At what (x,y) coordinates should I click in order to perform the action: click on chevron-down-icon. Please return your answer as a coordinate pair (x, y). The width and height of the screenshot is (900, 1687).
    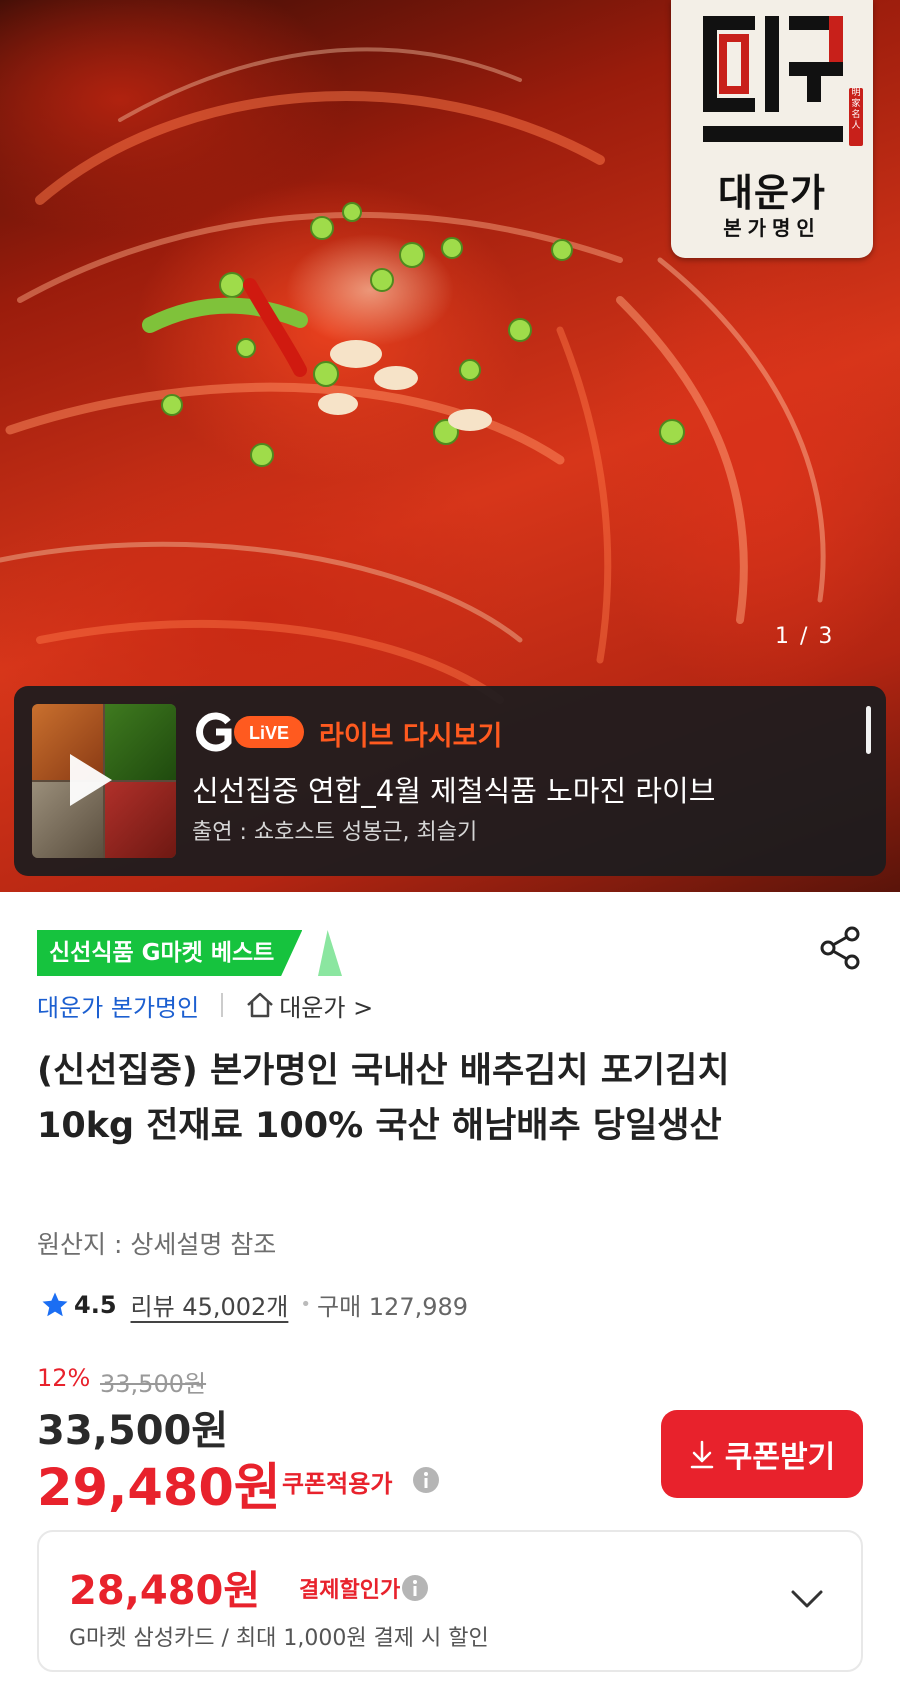
    Looking at the image, I should click on (807, 1598).